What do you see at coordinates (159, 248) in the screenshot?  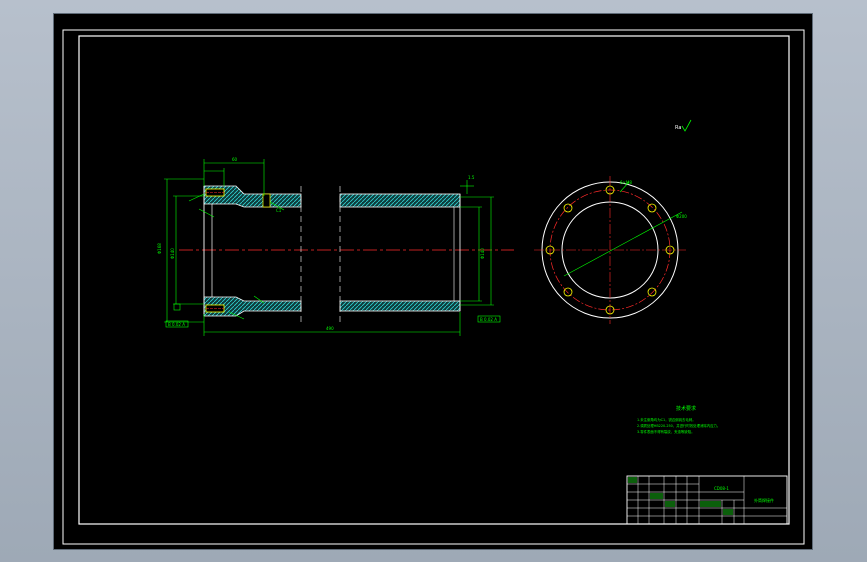 I see `dim-outer-diameter: Φ168` at bounding box center [159, 248].